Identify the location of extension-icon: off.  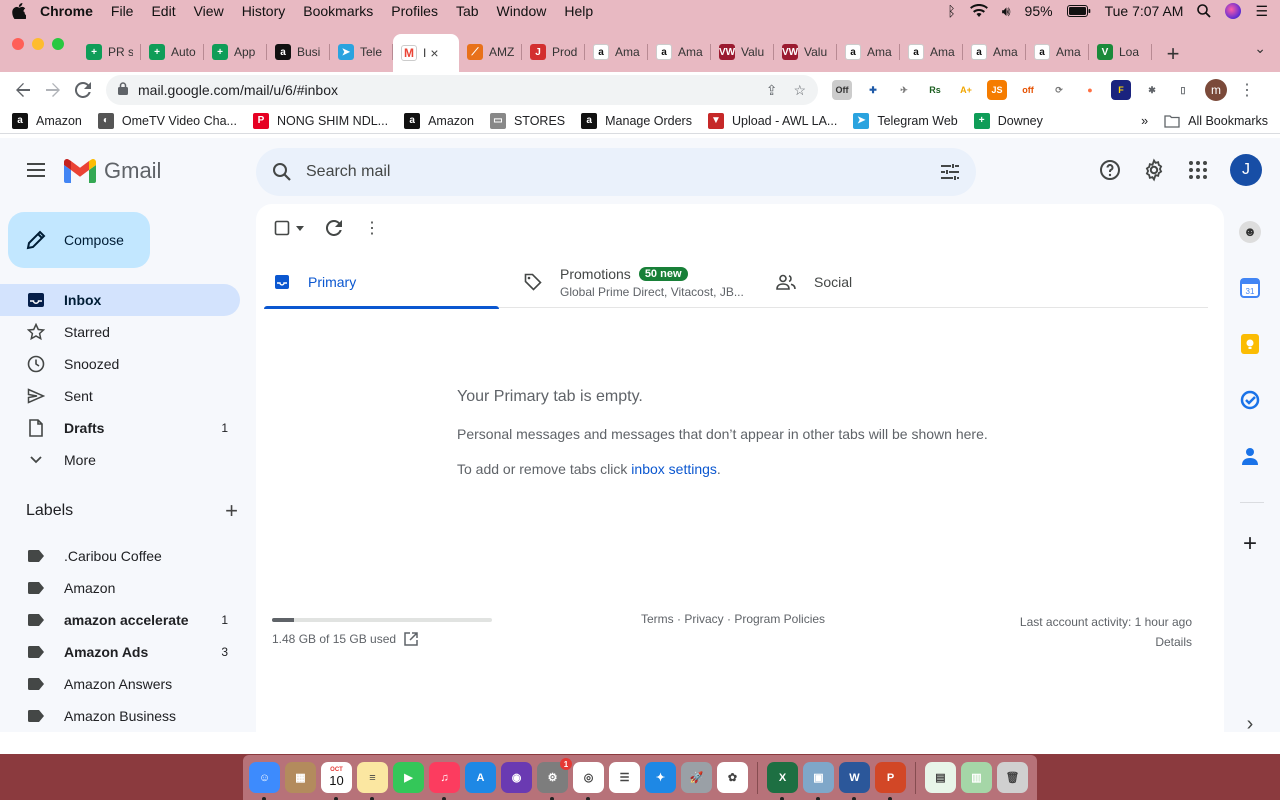
(1028, 90).